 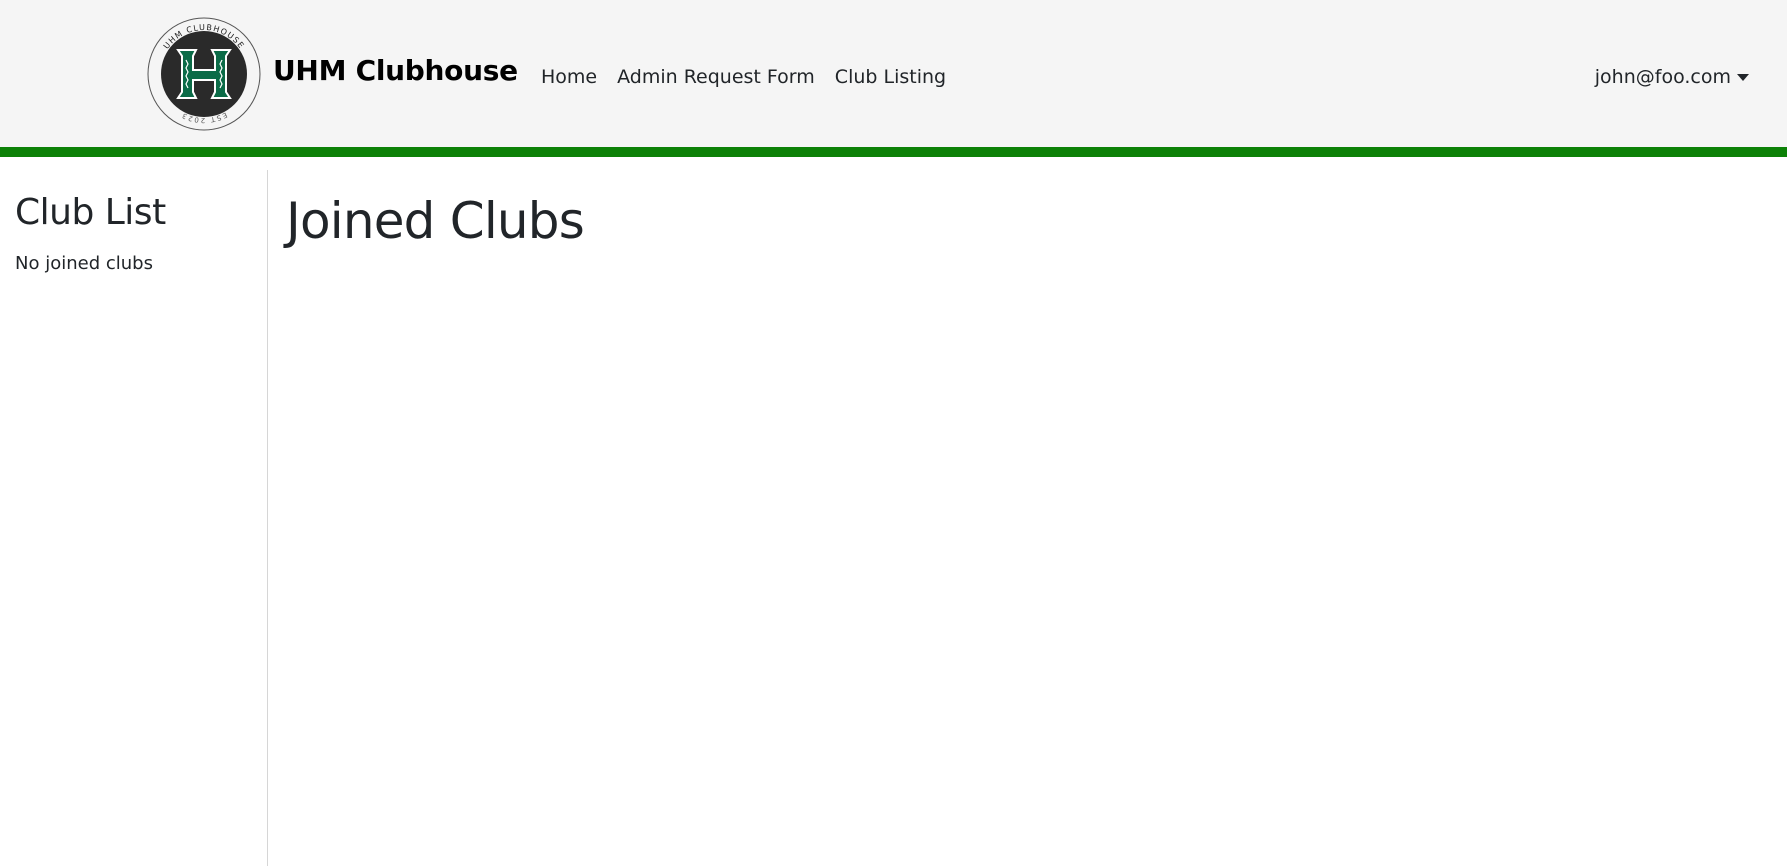 What do you see at coordinates (716, 77) in the screenshot?
I see `nav-admin-request-form-link: Admin Request Form` at bounding box center [716, 77].